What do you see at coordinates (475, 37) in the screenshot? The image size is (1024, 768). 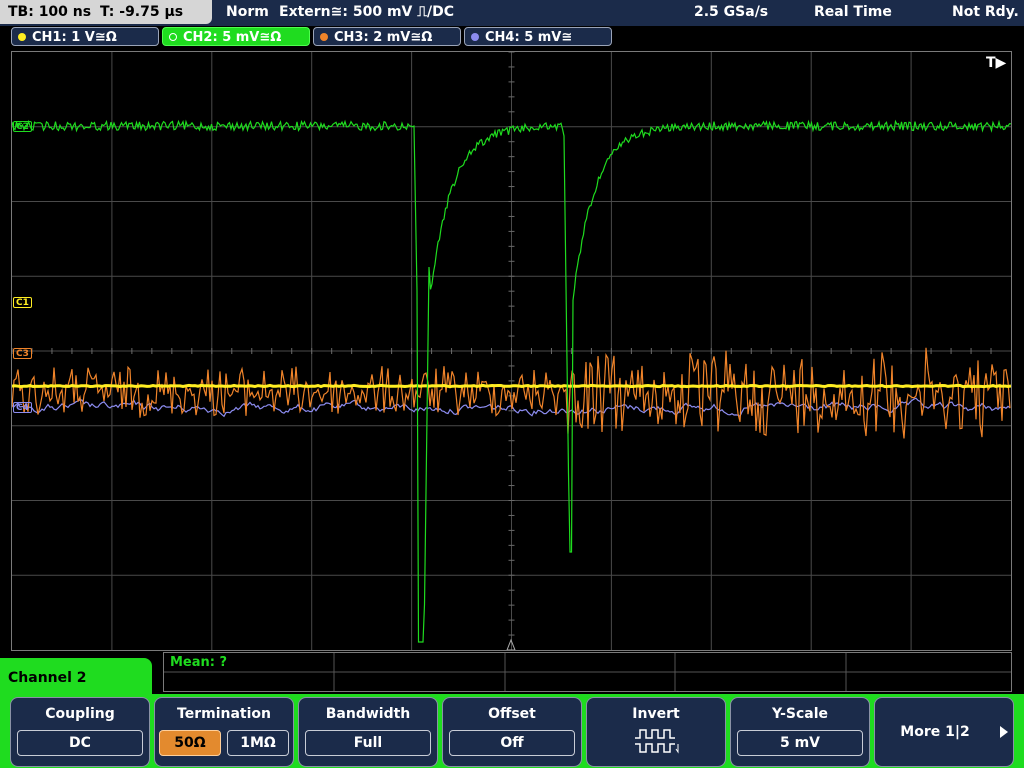 I see `ch4-color-dot` at bounding box center [475, 37].